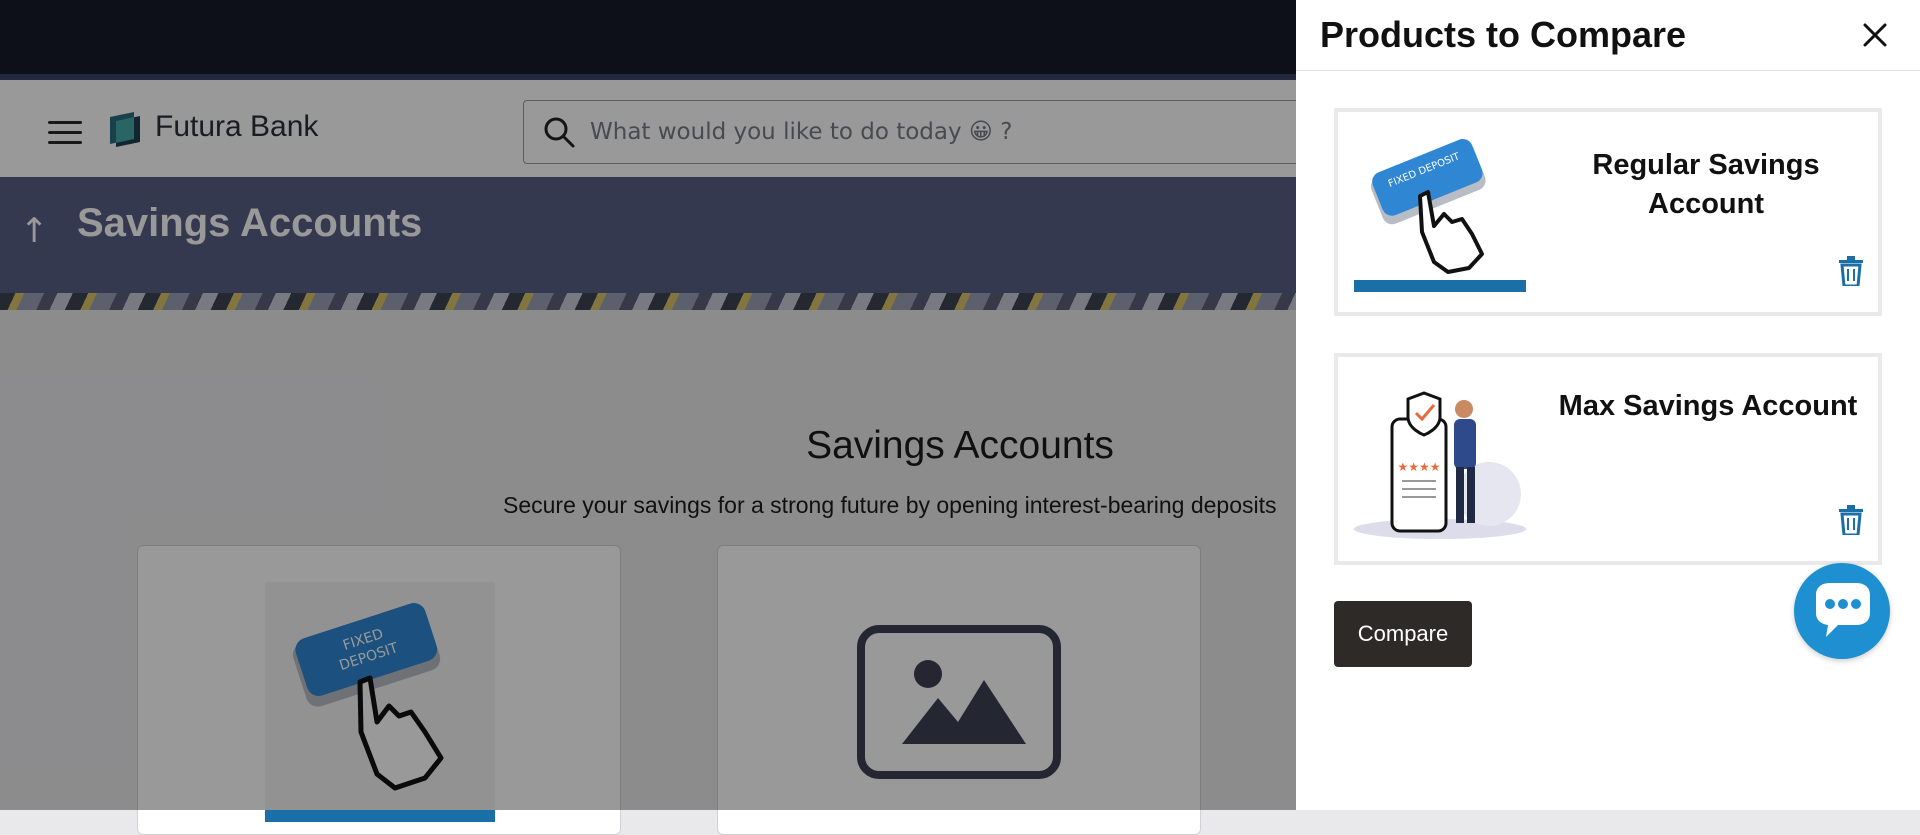 The width and height of the screenshot is (1920, 835). What do you see at coordinates (1708, 406) in the screenshot?
I see `product-name: Max Savings Account` at bounding box center [1708, 406].